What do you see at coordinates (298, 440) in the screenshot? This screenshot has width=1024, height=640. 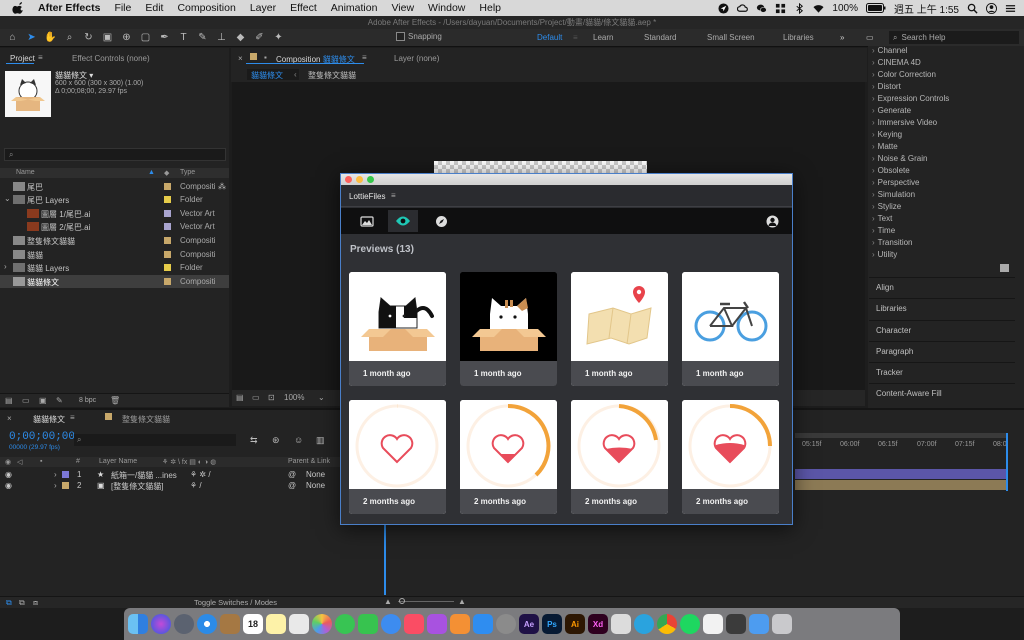 I see `shy-layers-icon: ☺` at bounding box center [298, 440].